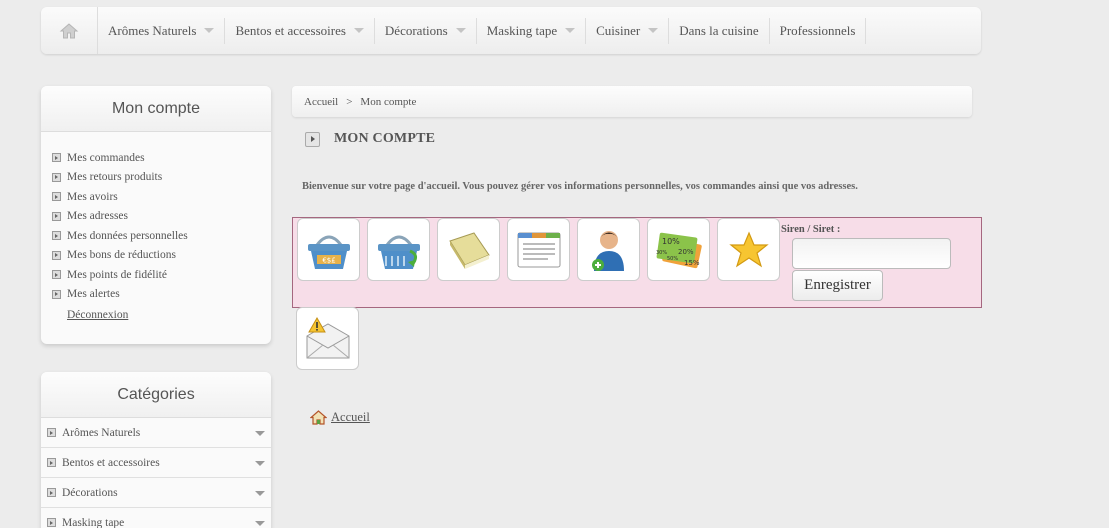 The width and height of the screenshot is (1109, 528). Describe the element at coordinates (328, 249) in the screenshot. I see `orders-tile: €$£` at that location.